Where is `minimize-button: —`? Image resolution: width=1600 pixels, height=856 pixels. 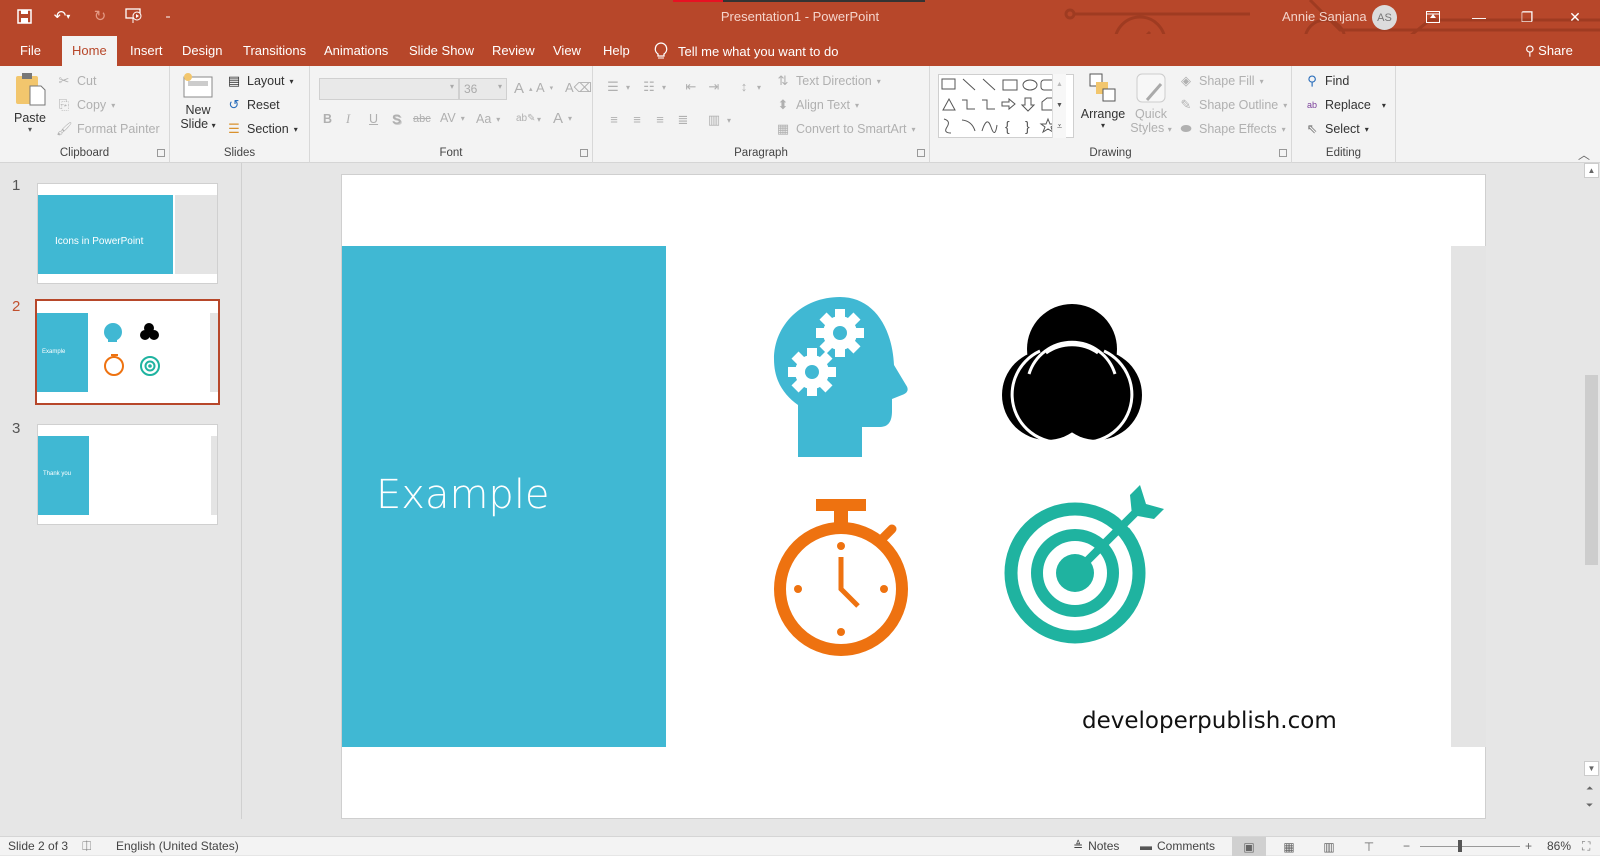
minimize-button: — is located at coordinates (1479, 17).